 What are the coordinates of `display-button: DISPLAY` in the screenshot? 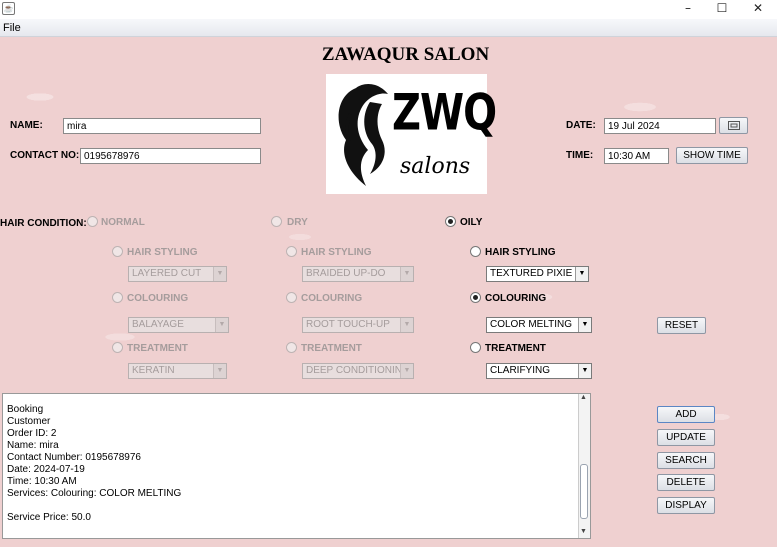 It's located at (686, 505).